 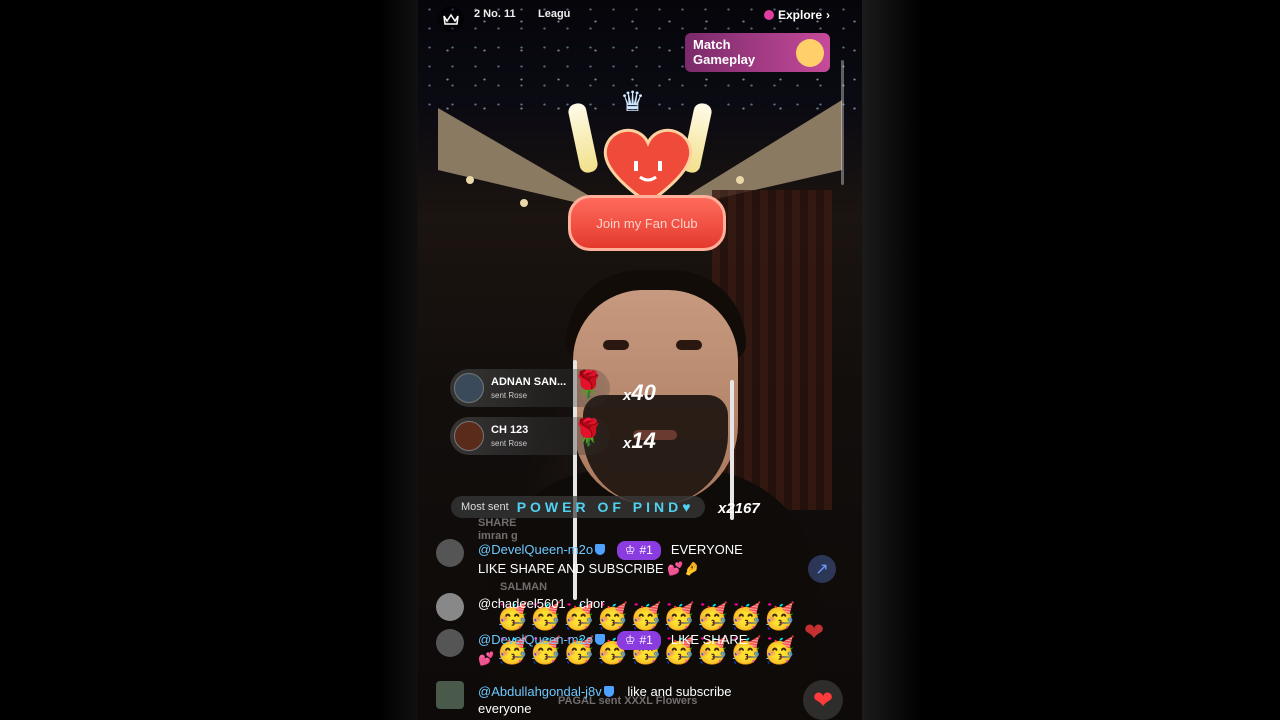 What do you see at coordinates (679, 691) in the screenshot?
I see `chat-text: like and subscribe` at bounding box center [679, 691].